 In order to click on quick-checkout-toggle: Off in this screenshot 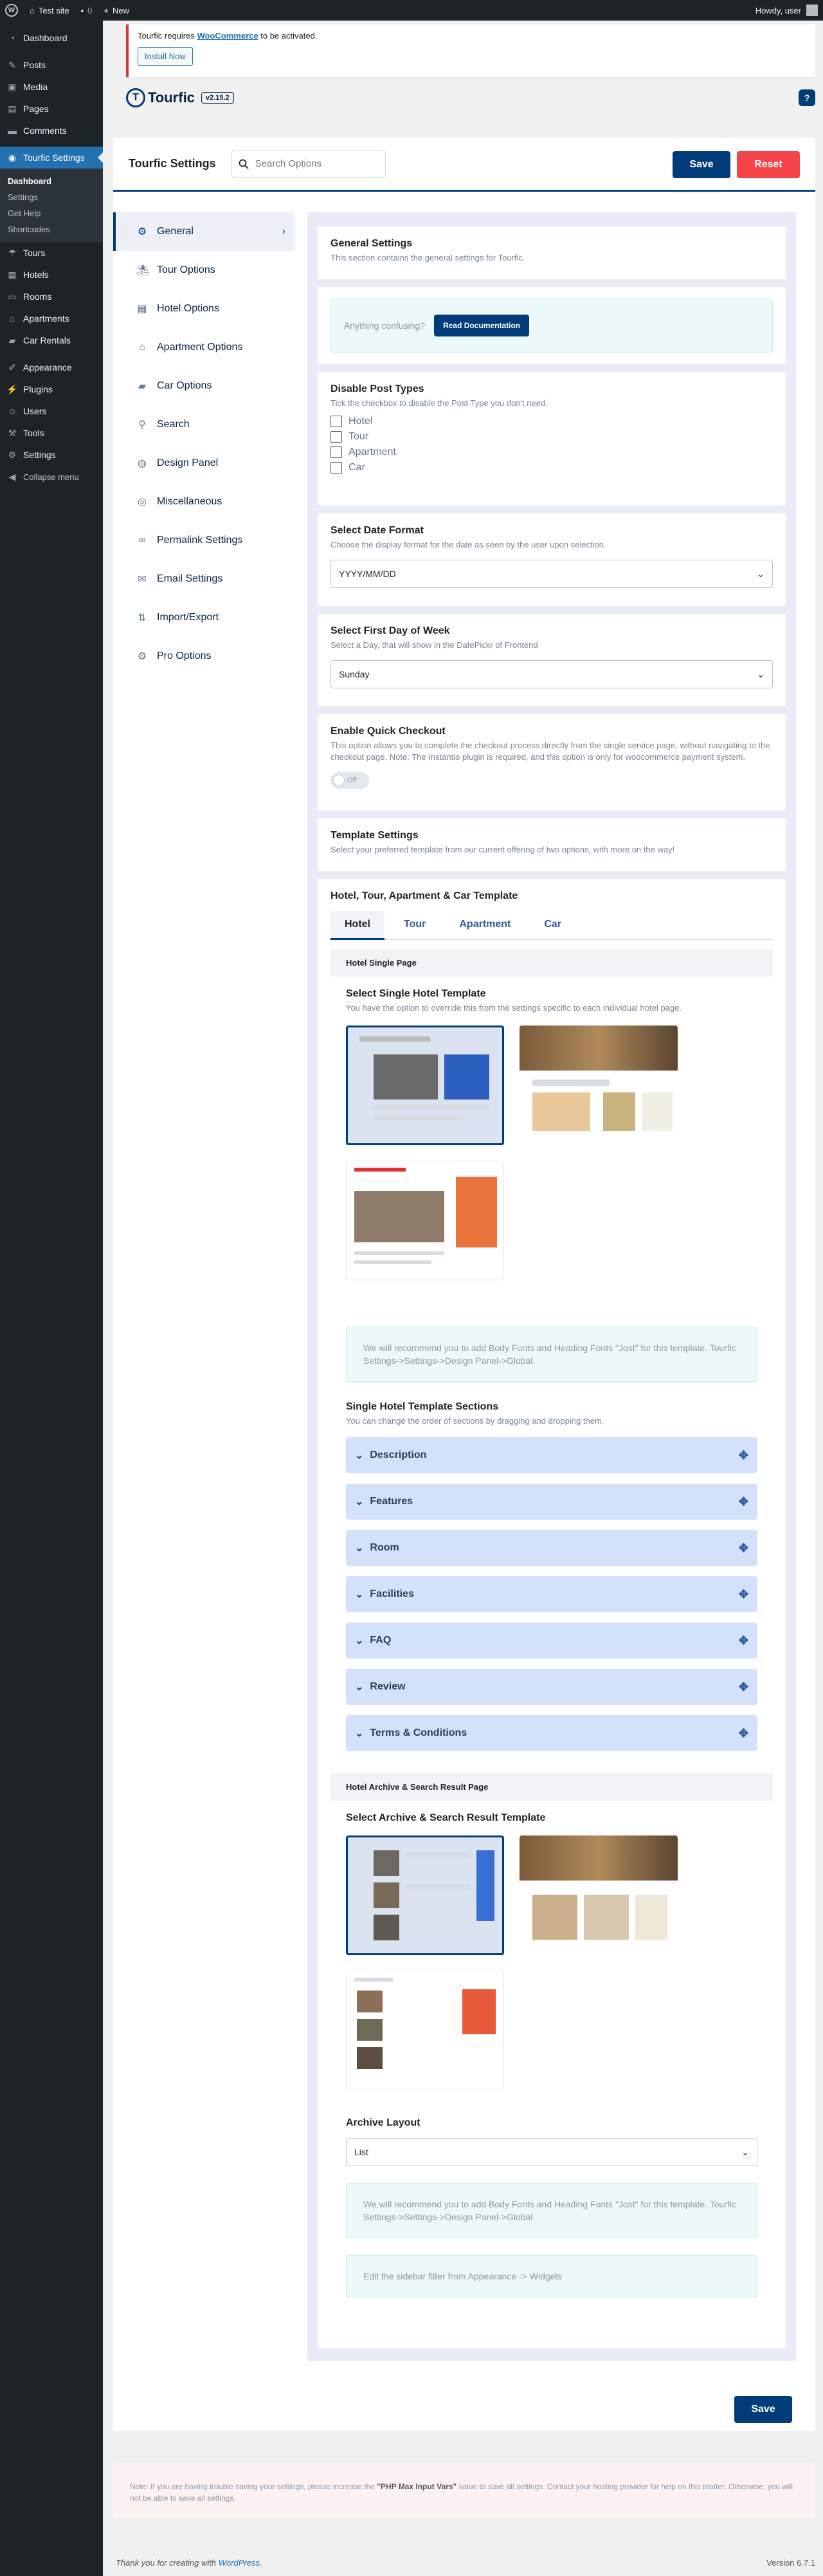, I will do `click(349, 780)`.